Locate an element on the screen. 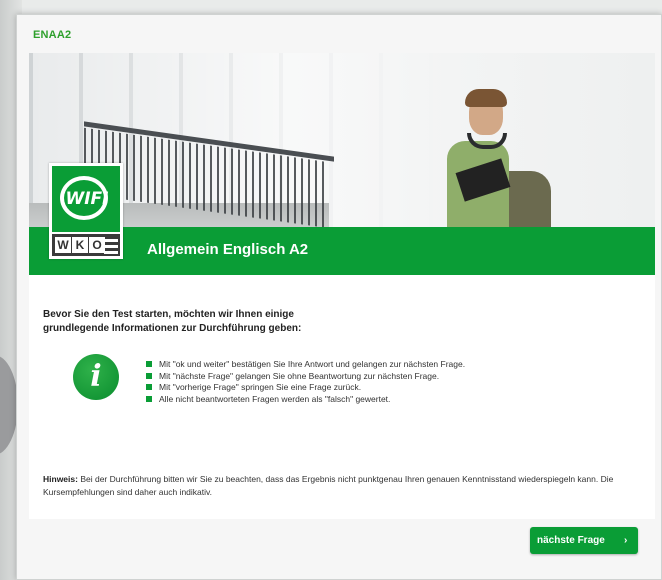 This screenshot has width=662, height=580. wko-letter-o: O is located at coordinates (97, 245).